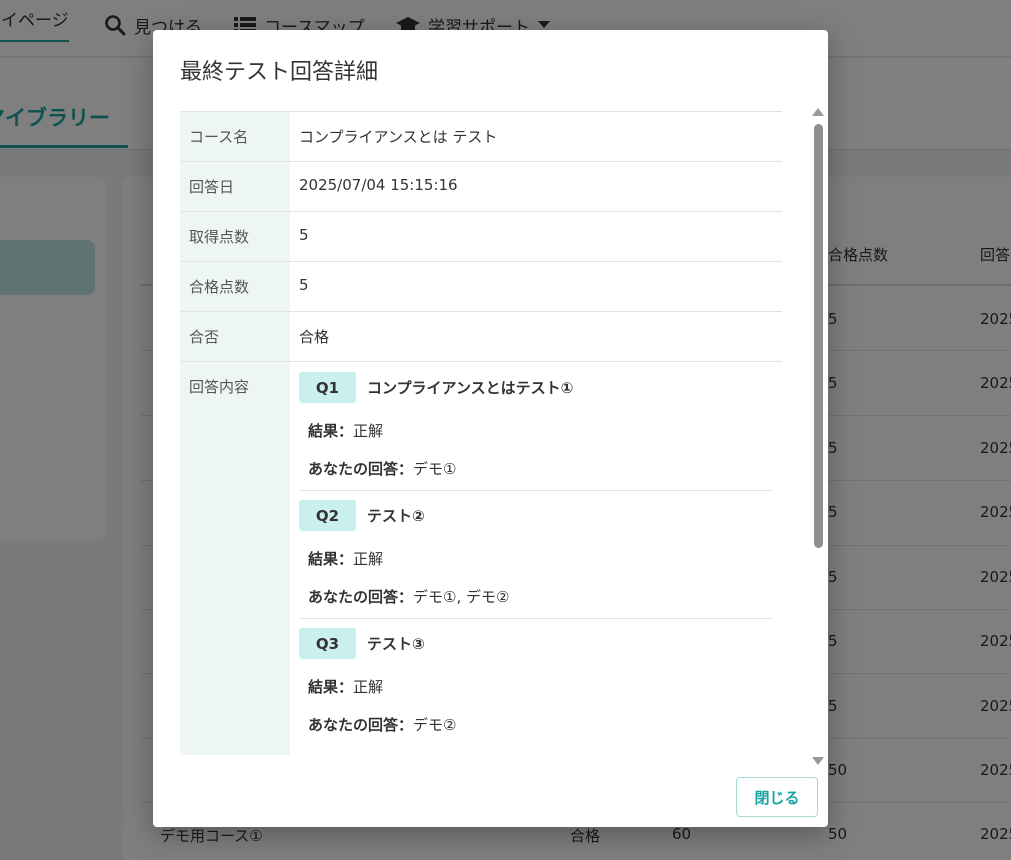 Image resolution: width=1011 pixels, height=860 pixels. What do you see at coordinates (536, 468) in the screenshot?
I see `question-answer: あなたの回答：デモ①` at bounding box center [536, 468].